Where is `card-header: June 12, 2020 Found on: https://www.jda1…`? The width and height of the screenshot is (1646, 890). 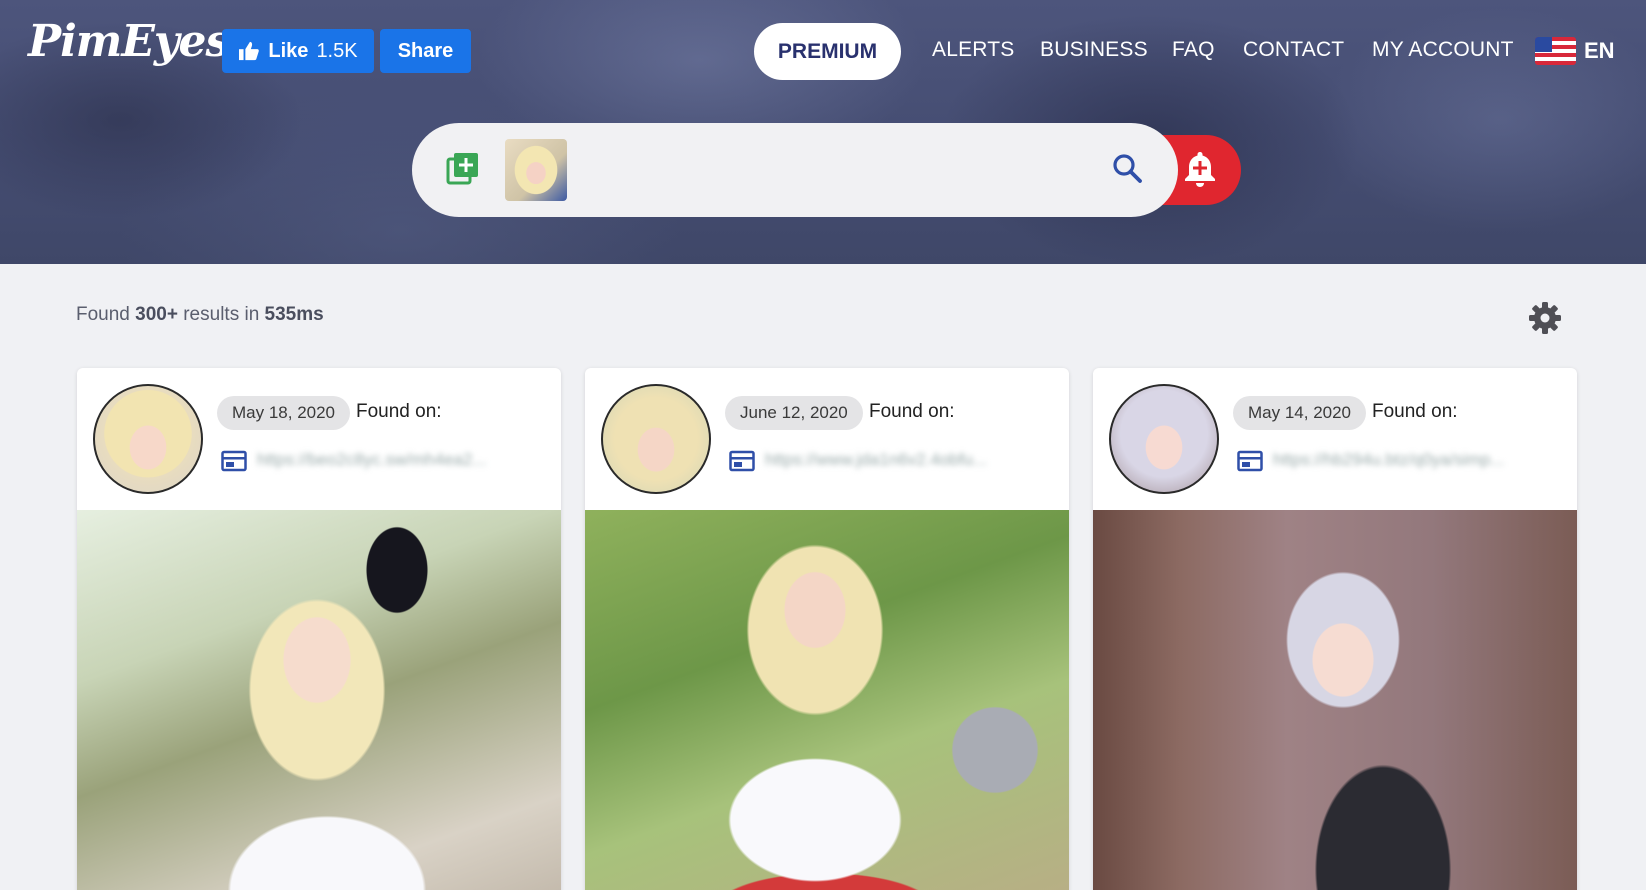 card-header: June 12, 2020 Found on: https://www.jda1… is located at coordinates (827, 439).